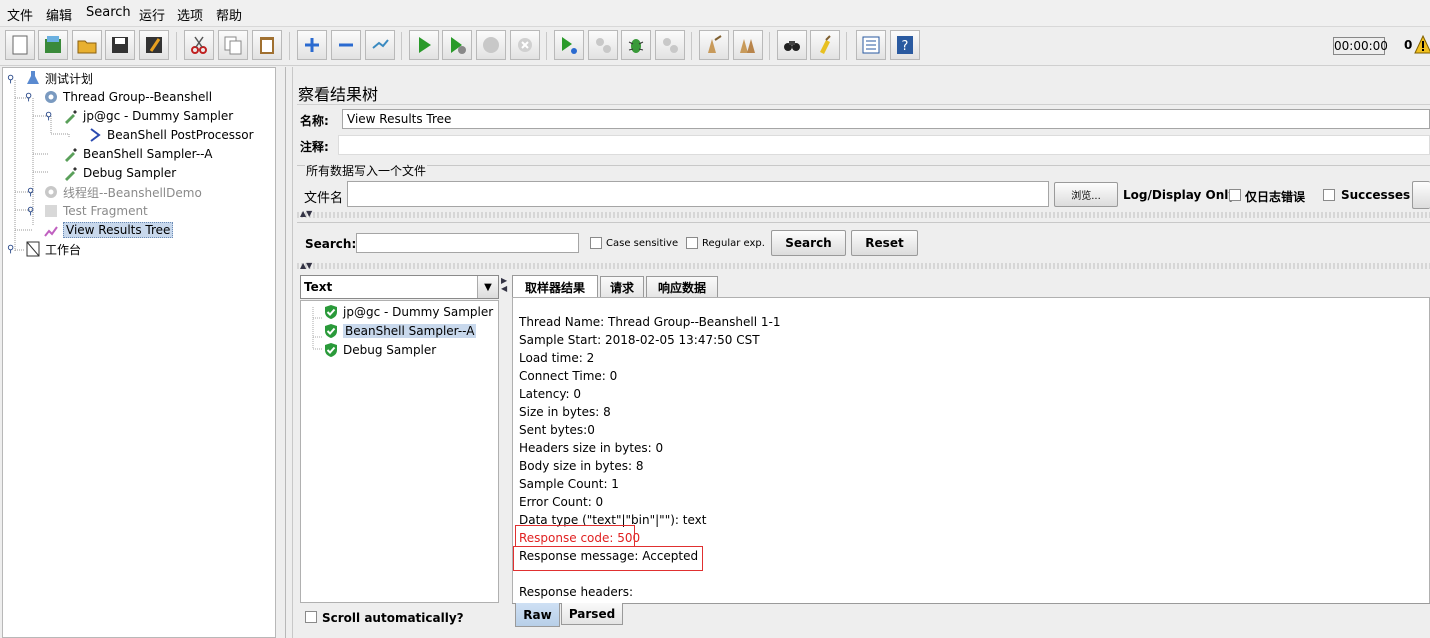 The image size is (1430, 638). Describe the element at coordinates (537, 615) in the screenshot. I see `tab-raw: Raw` at that location.